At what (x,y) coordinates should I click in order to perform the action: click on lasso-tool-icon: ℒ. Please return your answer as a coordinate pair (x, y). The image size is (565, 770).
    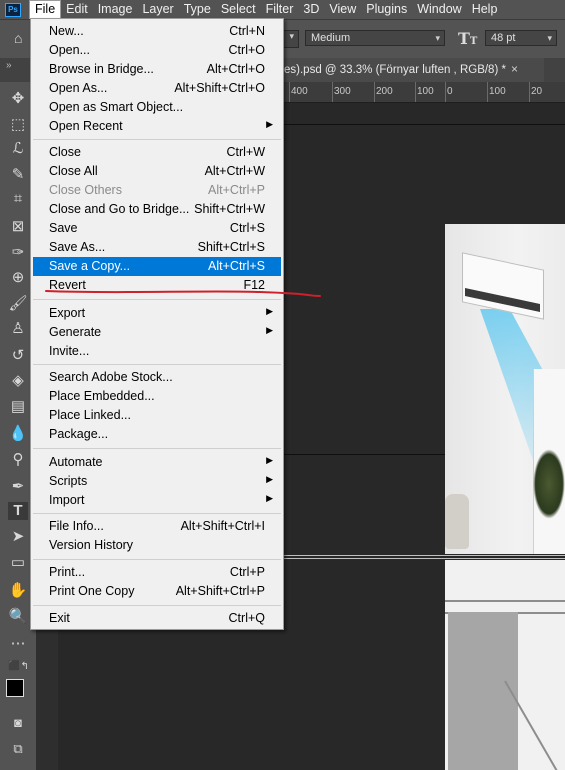
    Looking at the image, I should click on (18, 149).